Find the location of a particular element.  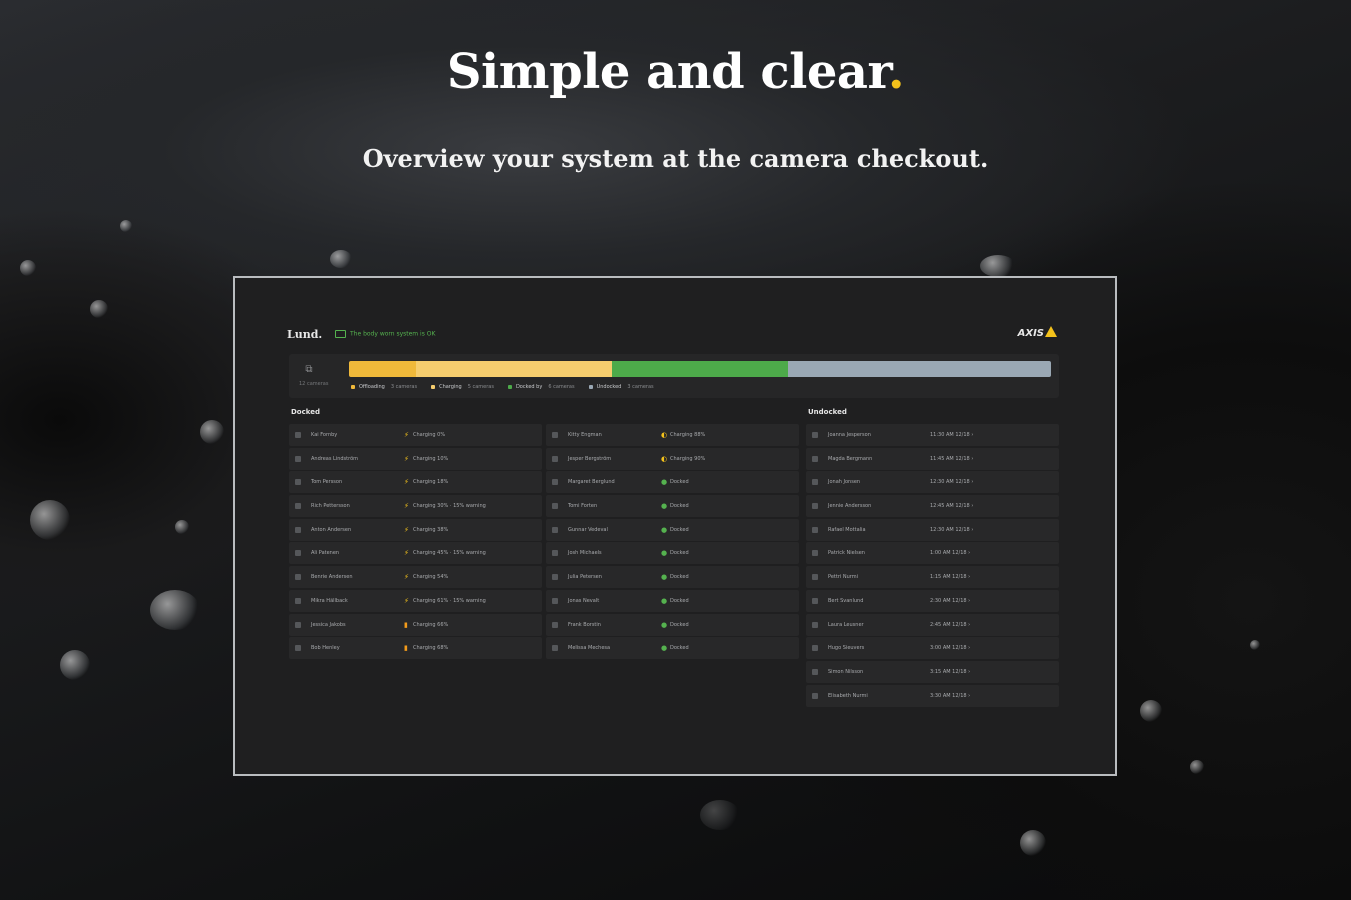

list-item: Frank Borstin ● Docked is located at coordinates (672, 624).